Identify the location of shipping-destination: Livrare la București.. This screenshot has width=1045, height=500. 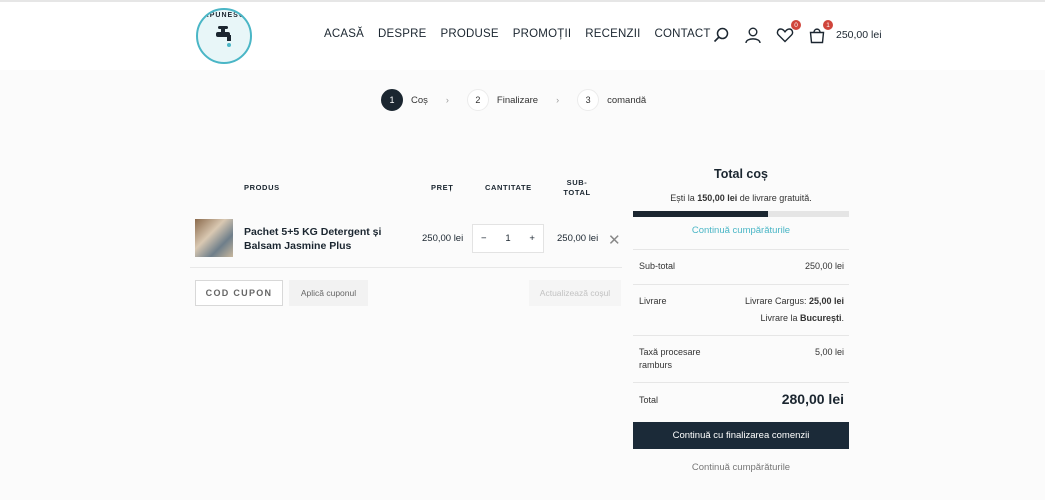
(802, 318).